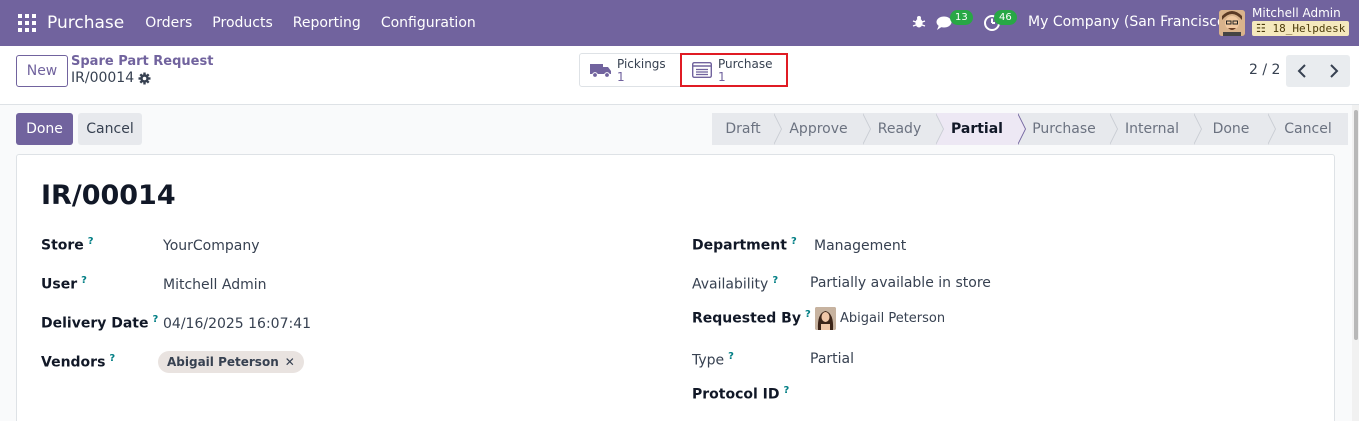 This screenshot has height=421, width=1359. I want to click on user-avatar, so click(1232, 23).